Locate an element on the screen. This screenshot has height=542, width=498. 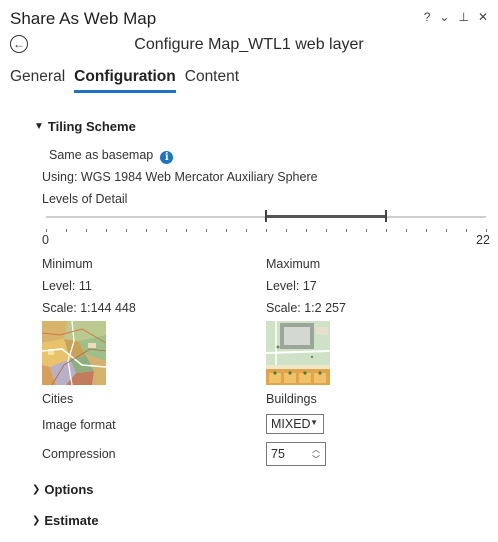
minimum-scale: Scale: 1:144 448 is located at coordinates (89, 308).